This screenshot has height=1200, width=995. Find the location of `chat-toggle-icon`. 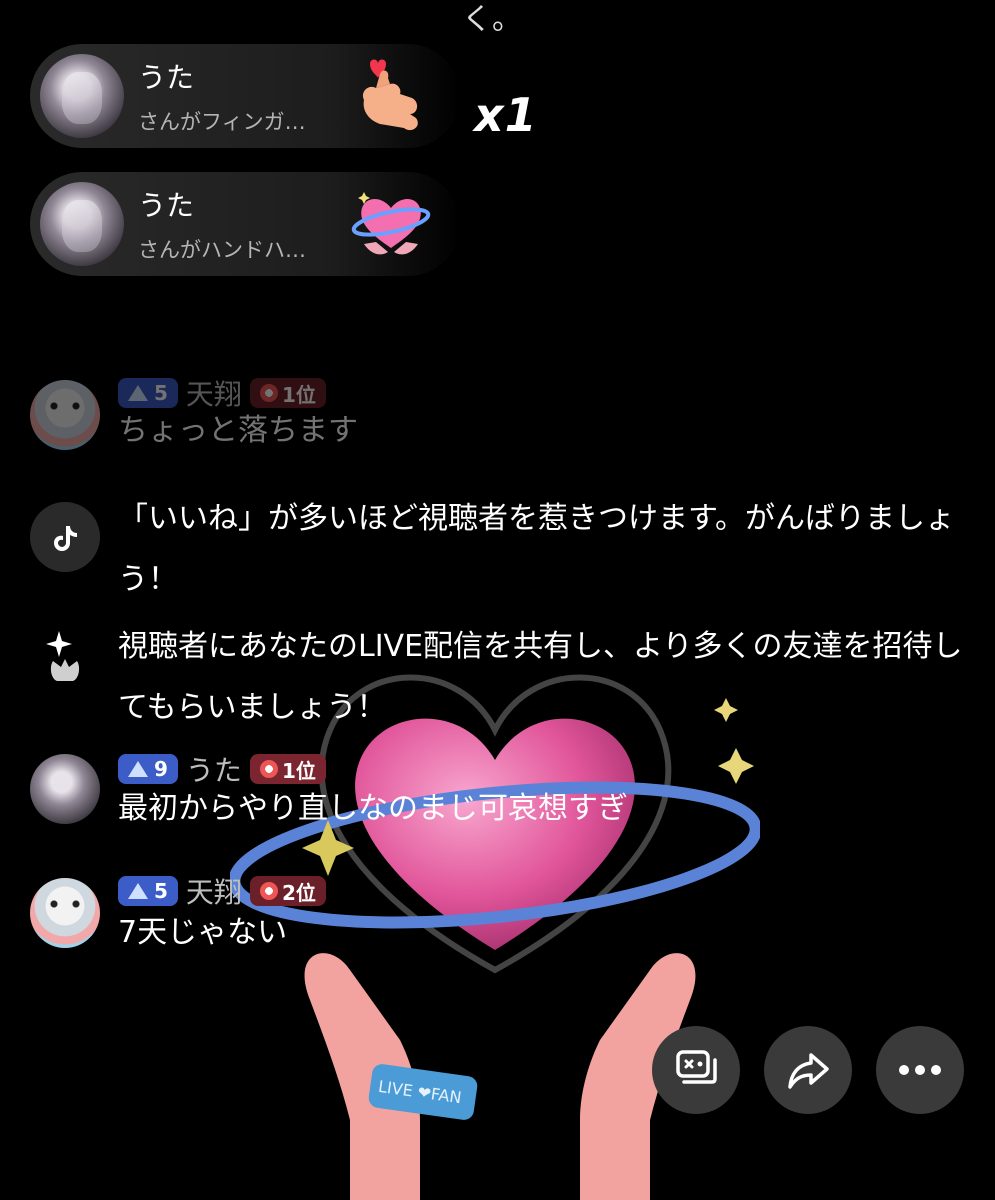

chat-toggle-icon is located at coordinates (696, 1067).